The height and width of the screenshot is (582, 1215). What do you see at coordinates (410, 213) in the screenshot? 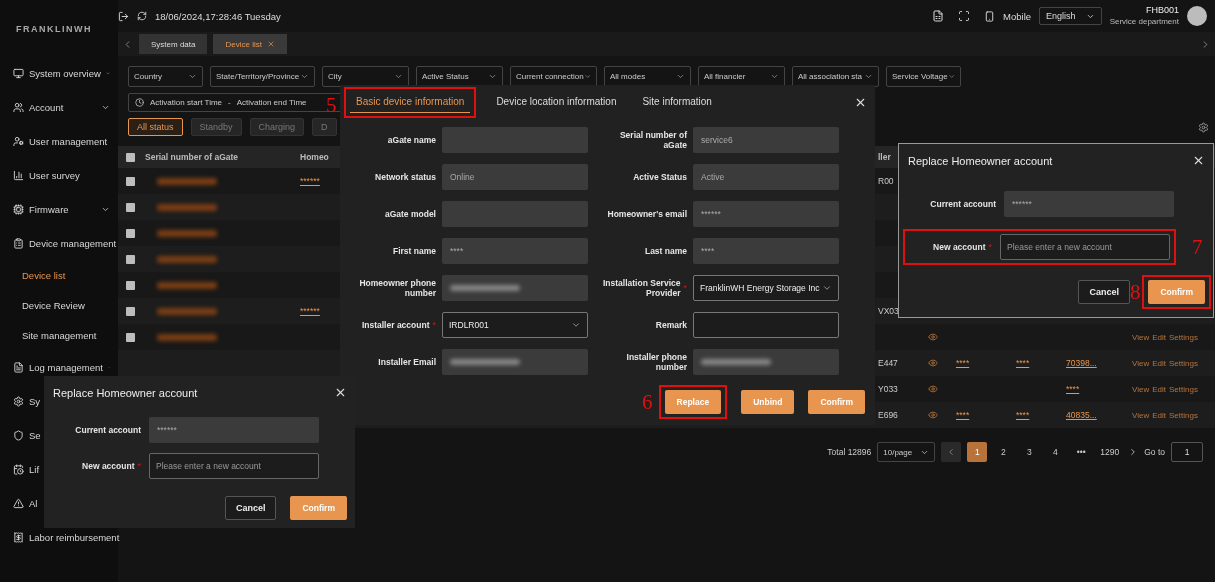
I see `field-label: aGate model` at bounding box center [410, 213].